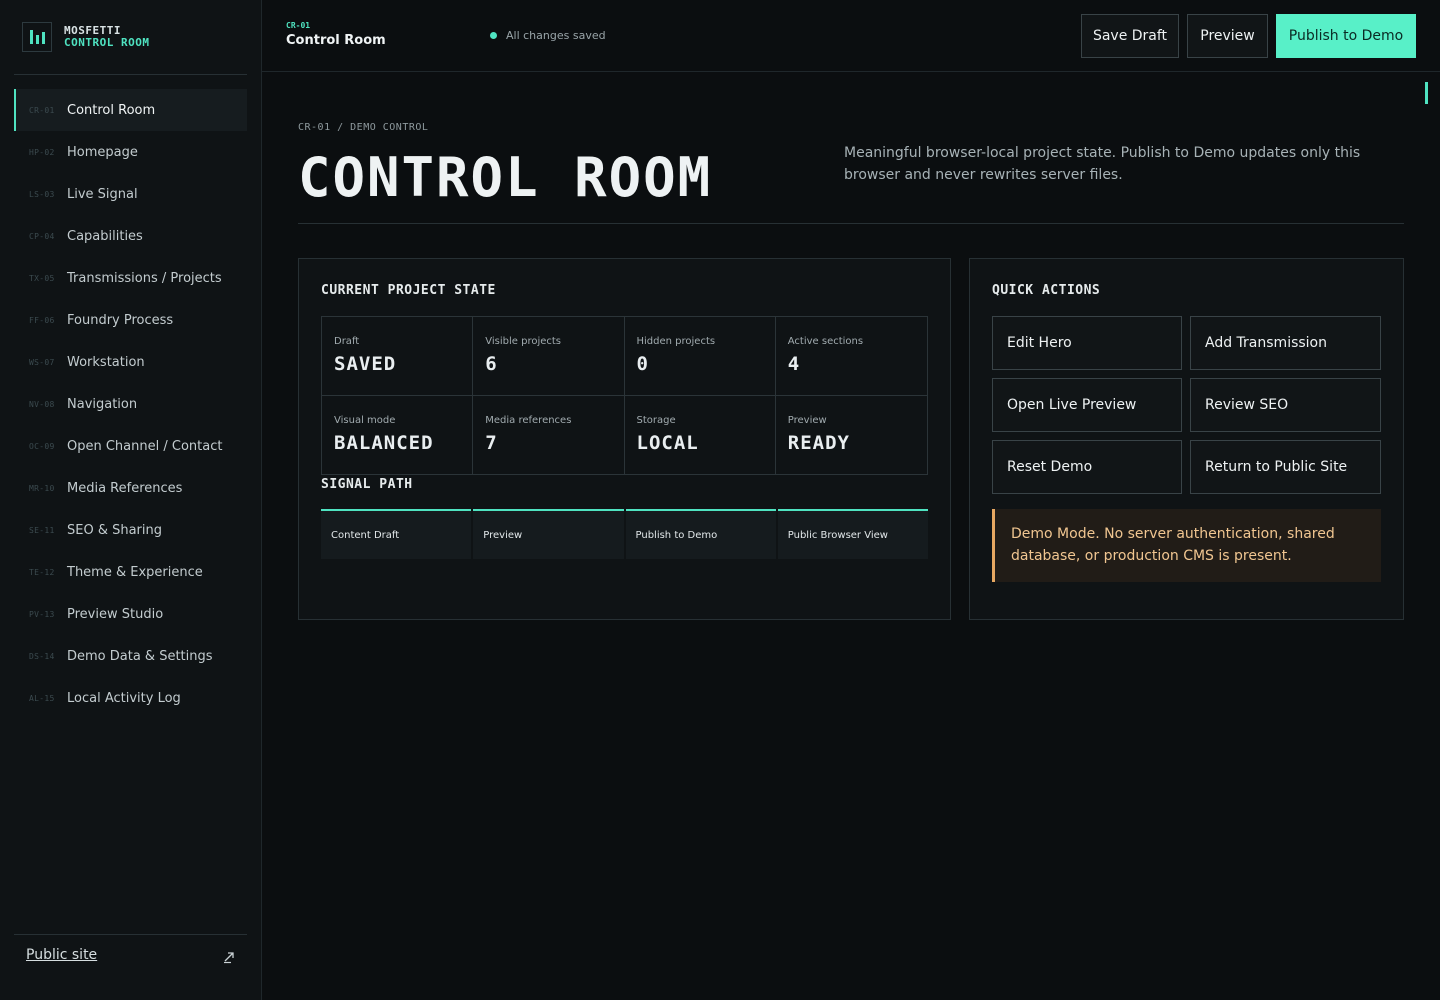 Image resolution: width=1440 pixels, height=1000 pixels. Describe the element at coordinates (1087, 343) in the screenshot. I see `edit-hero-button: Edit Hero` at that location.